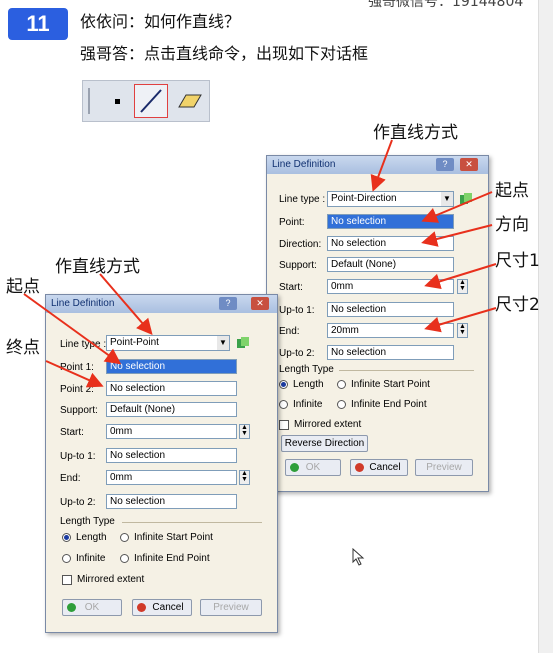 The image size is (553, 653). I want to click on mouse-cursor-icon, so click(358, 557).